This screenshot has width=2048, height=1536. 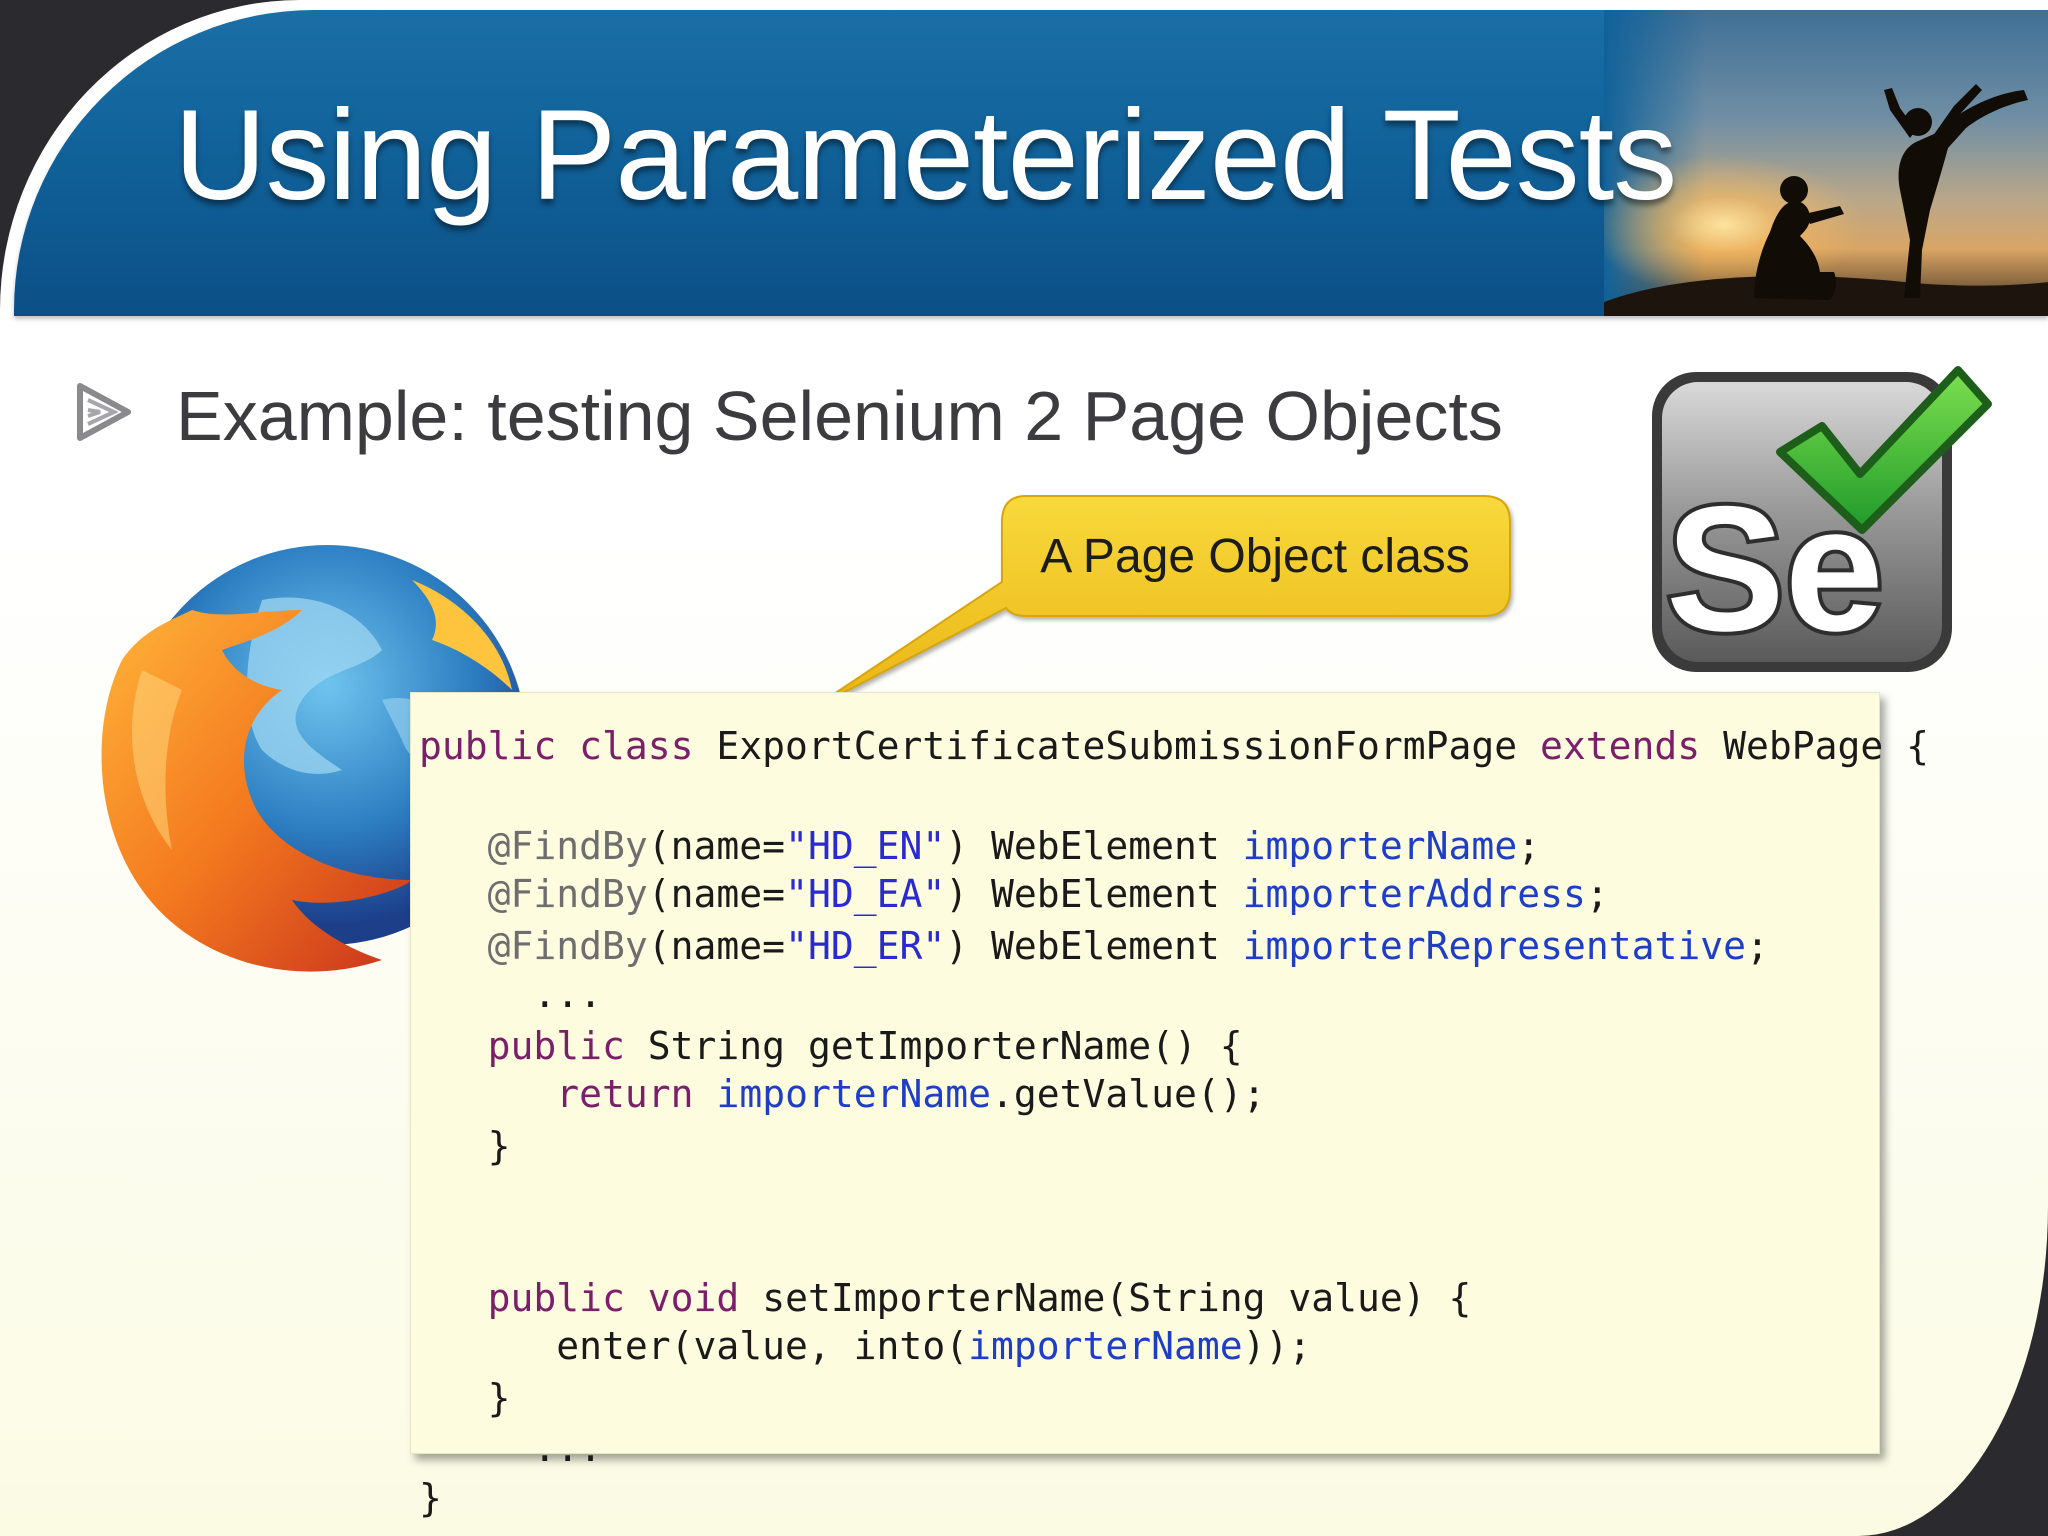 What do you see at coordinates (1128, 1094) in the screenshot?
I see `code-token: .getValue();` at bounding box center [1128, 1094].